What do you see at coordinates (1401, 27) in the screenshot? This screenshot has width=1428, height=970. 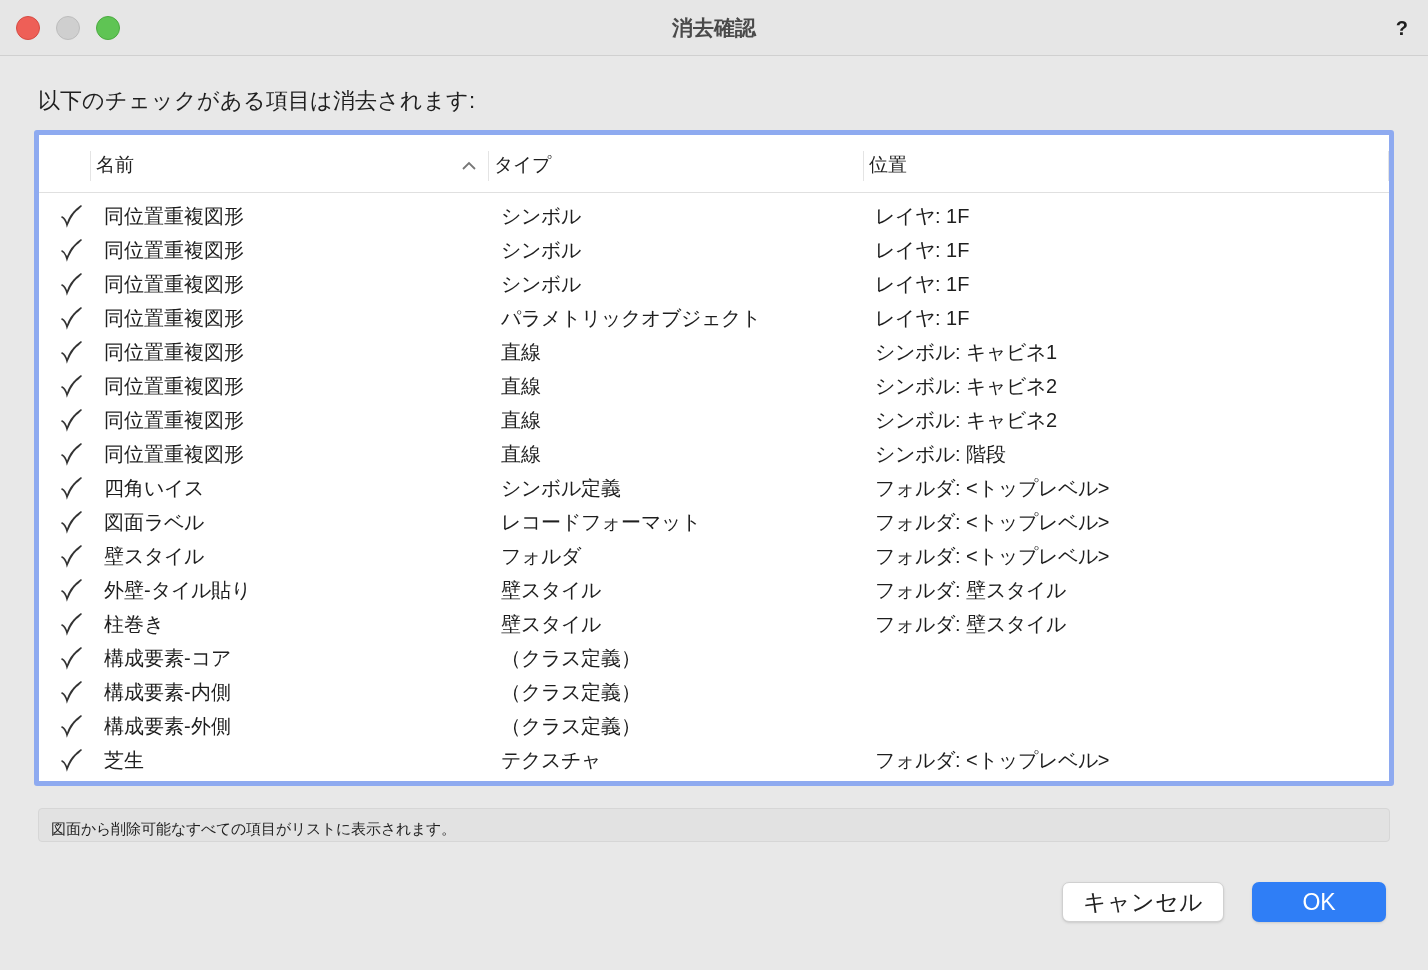 I see `help-button: ?` at bounding box center [1401, 27].